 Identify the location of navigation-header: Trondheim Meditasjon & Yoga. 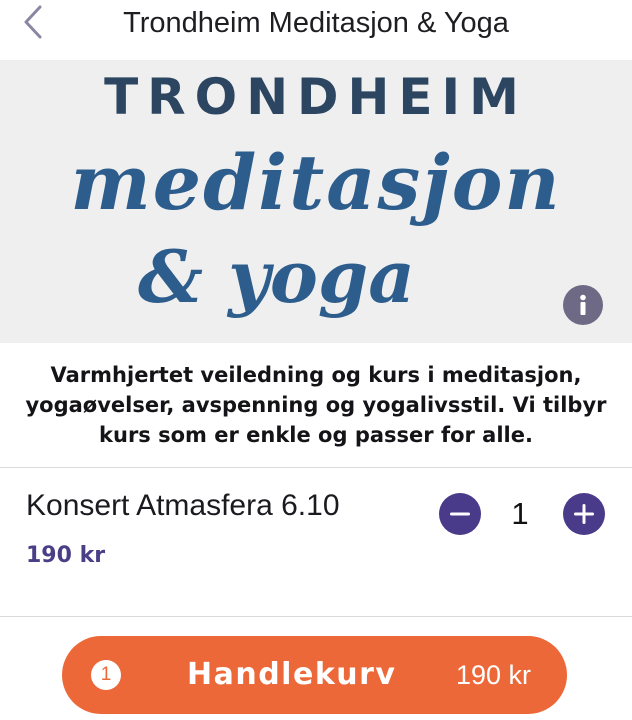
(316, 25).